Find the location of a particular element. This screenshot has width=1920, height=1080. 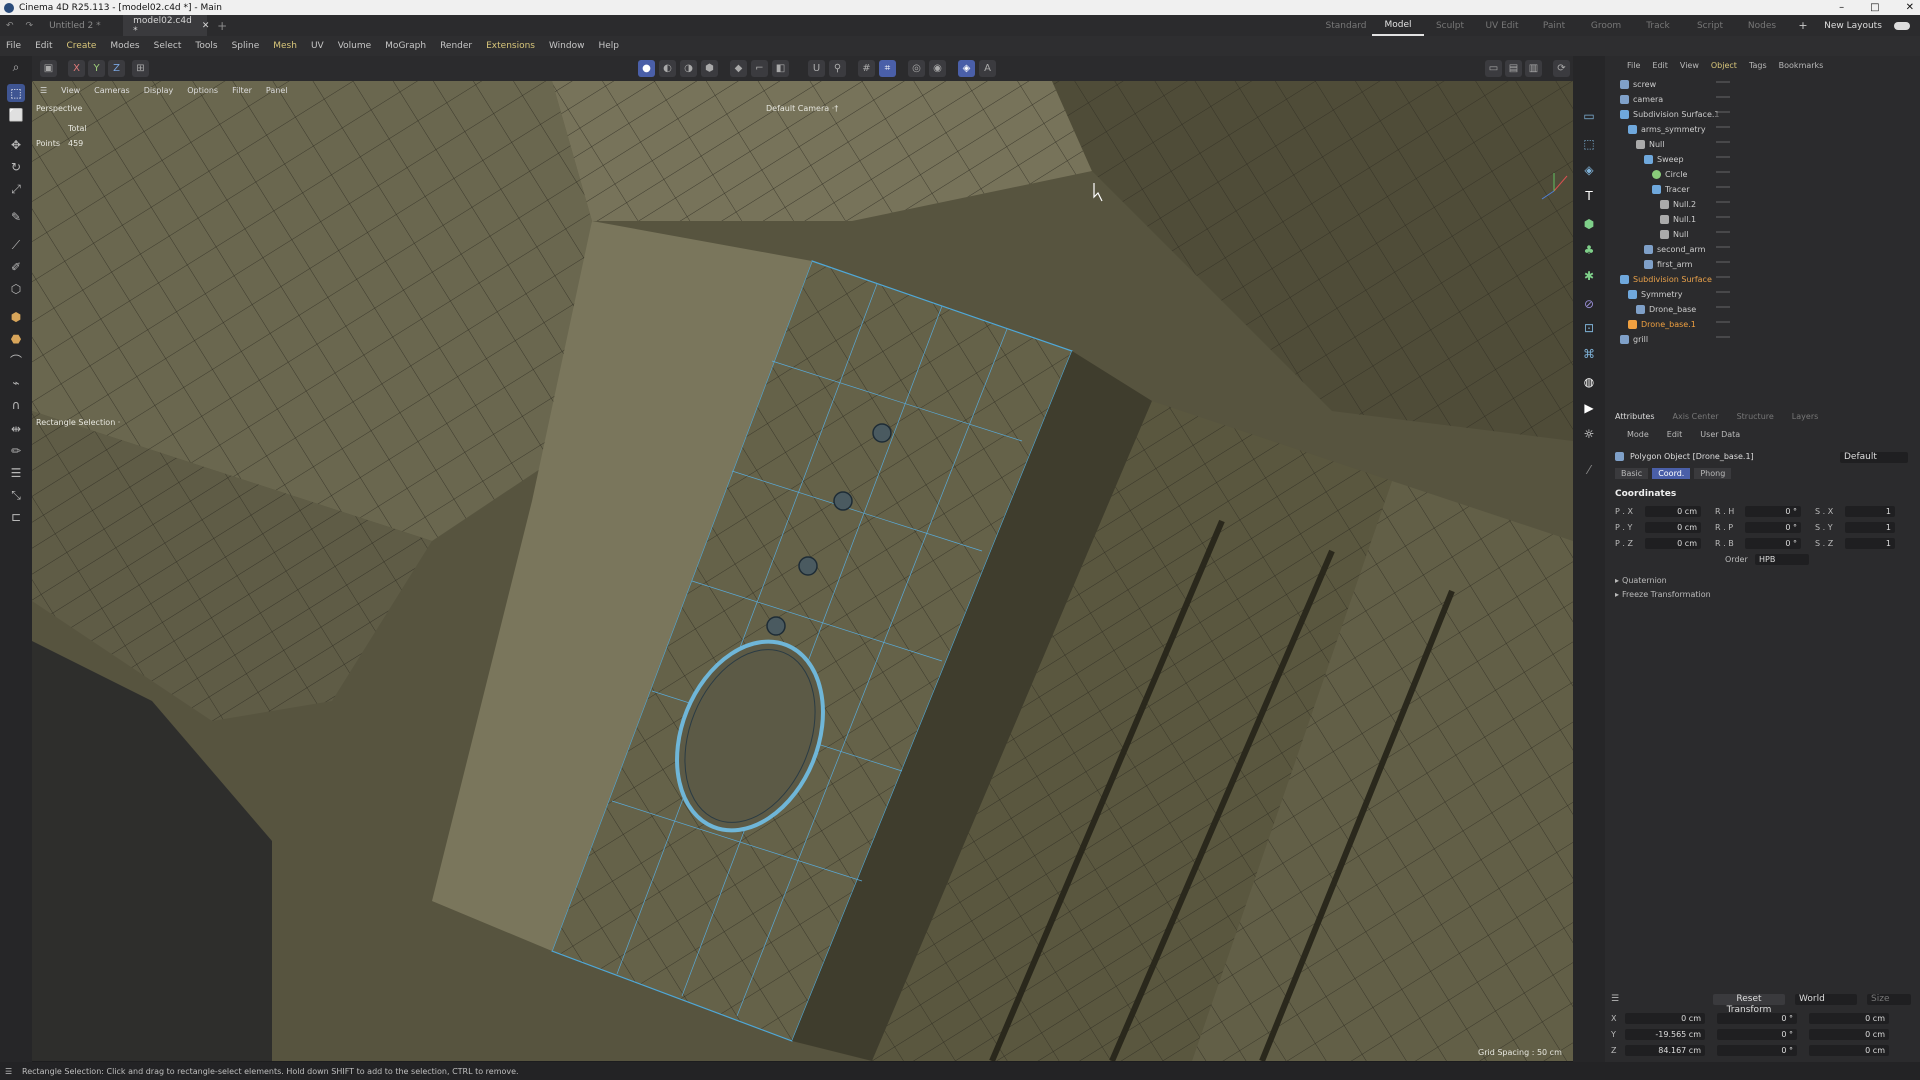

render-settings-icon: ▥ is located at coordinates (1533, 68).